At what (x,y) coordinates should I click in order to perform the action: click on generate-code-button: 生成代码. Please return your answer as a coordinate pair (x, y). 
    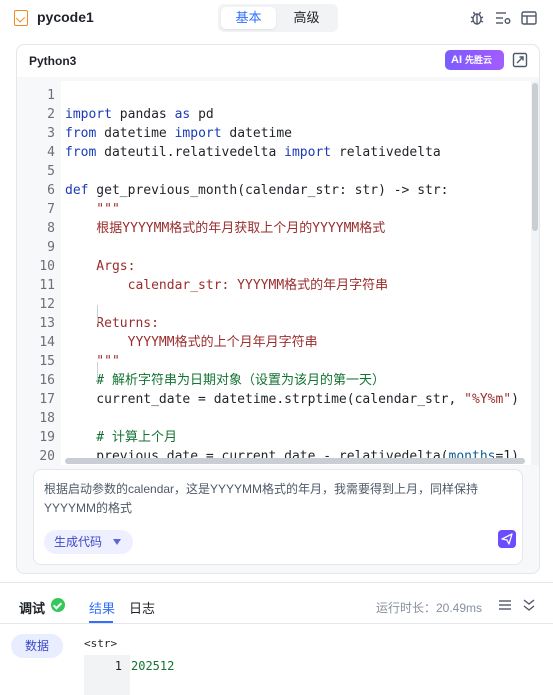
    Looking at the image, I should click on (88, 542).